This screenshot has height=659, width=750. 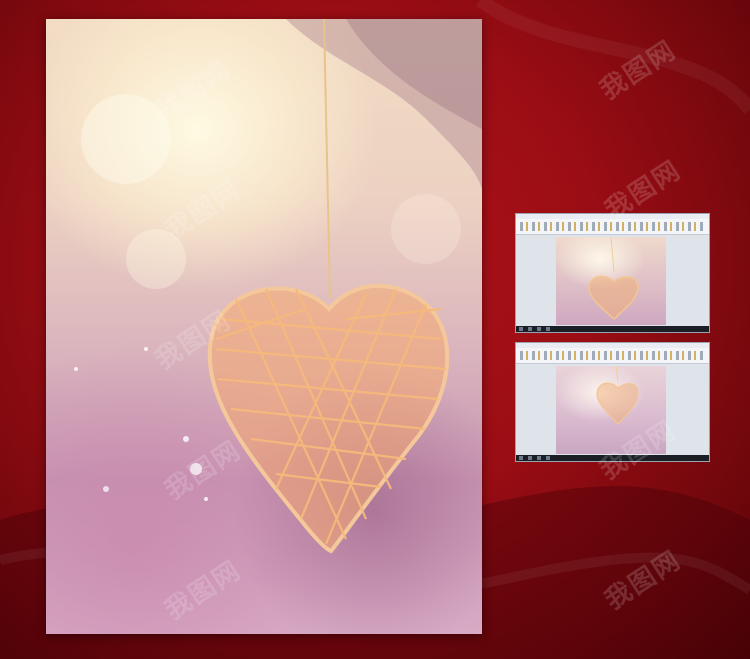 I want to click on taskbar, so click(x=612, y=329).